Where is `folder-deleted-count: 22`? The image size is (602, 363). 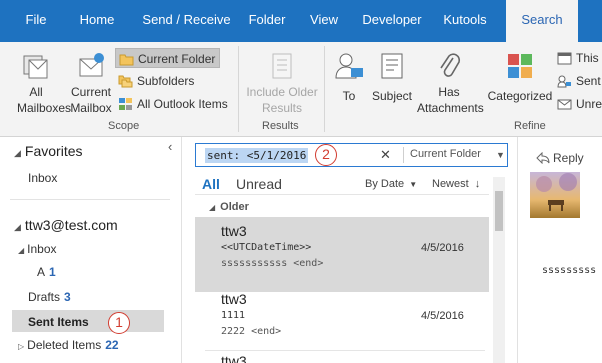 folder-deleted-count: 22 is located at coordinates (112, 345).